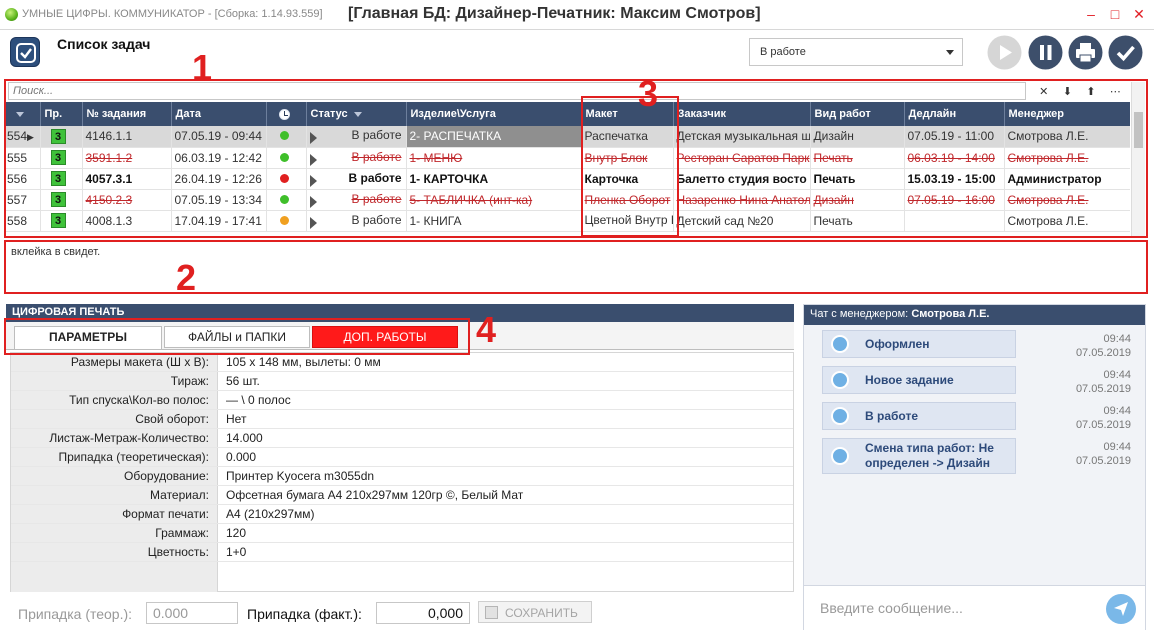  Describe the element at coordinates (88, 337) in the screenshot. I see `tab-parameters: ПАРАМЕТРЫ` at that location.